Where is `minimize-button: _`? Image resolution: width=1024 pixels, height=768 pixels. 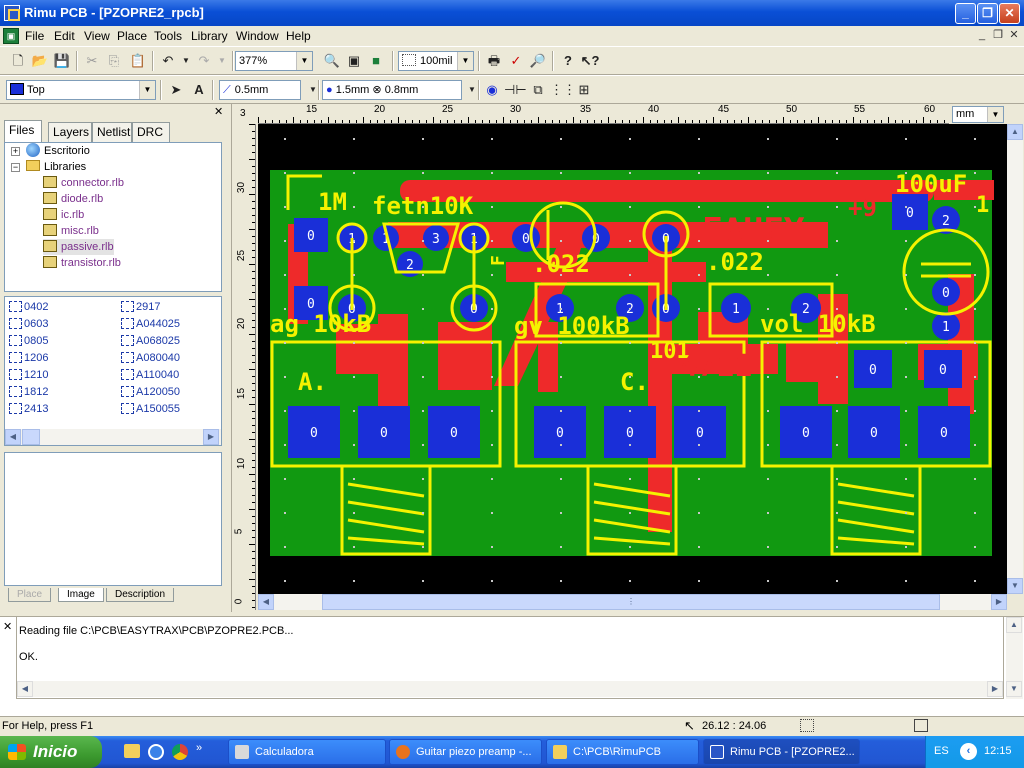 minimize-button: _ is located at coordinates (965, 13).